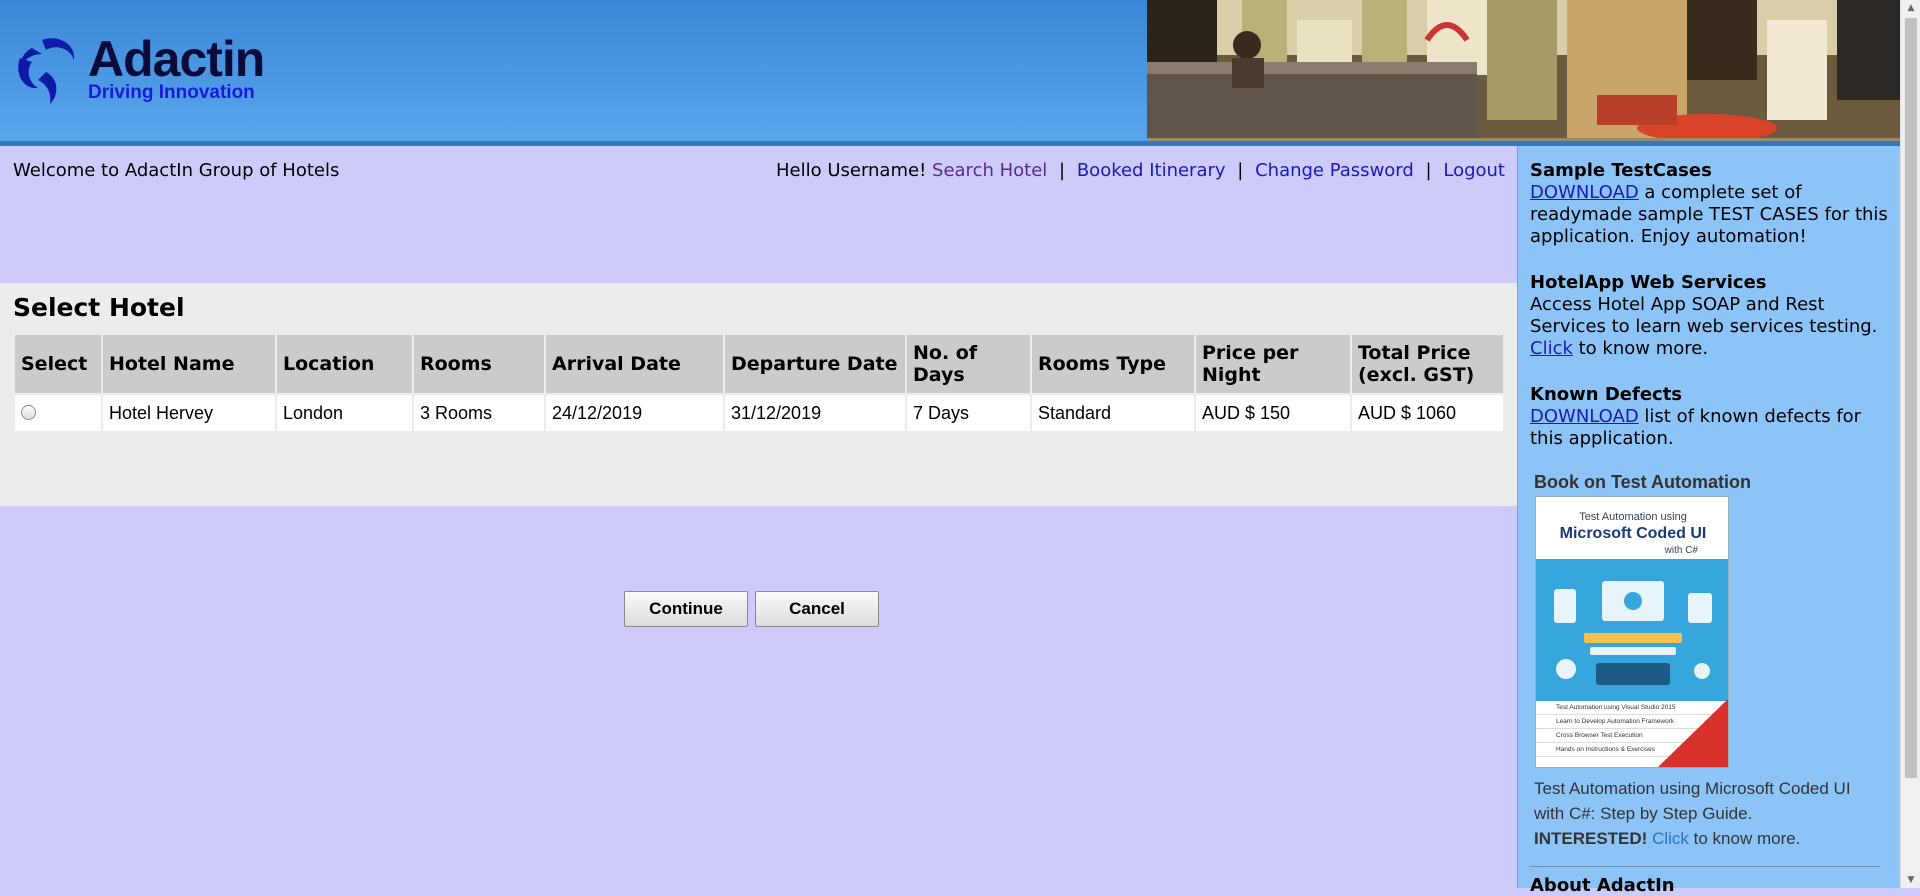 Image resolution: width=1920 pixels, height=896 pixels. What do you see at coordinates (989, 170) in the screenshot?
I see `nav-link-search-hotel: Search Hotel` at bounding box center [989, 170].